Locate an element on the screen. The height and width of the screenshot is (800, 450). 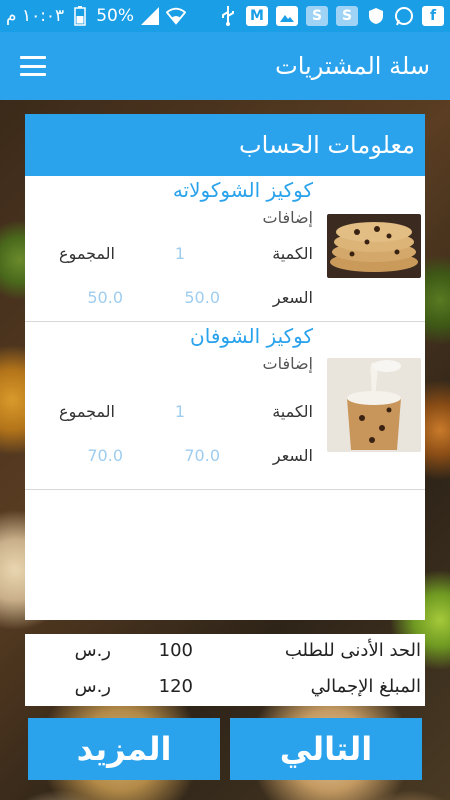
grand-total-row: المبلغ الإجمالي 120 ر.س is located at coordinates (225, 688).